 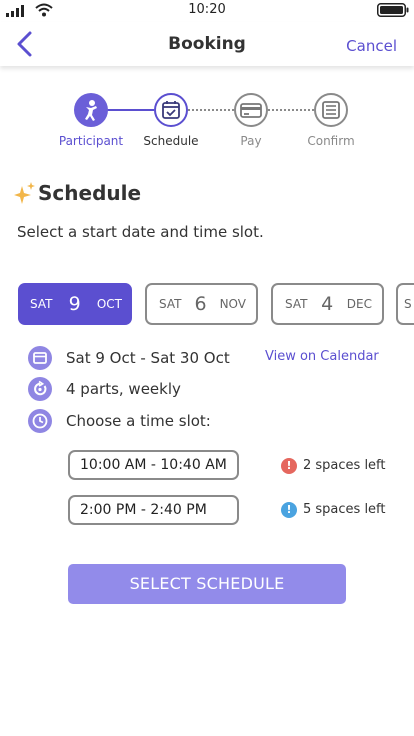 What do you see at coordinates (40, 358) in the screenshot?
I see `calendar-range-icon` at bounding box center [40, 358].